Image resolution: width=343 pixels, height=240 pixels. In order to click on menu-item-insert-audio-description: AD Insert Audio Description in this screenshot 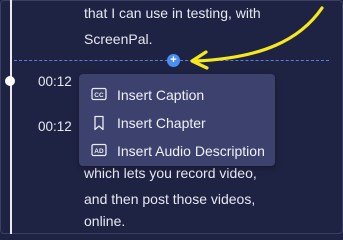, I will do `click(177, 151)`.